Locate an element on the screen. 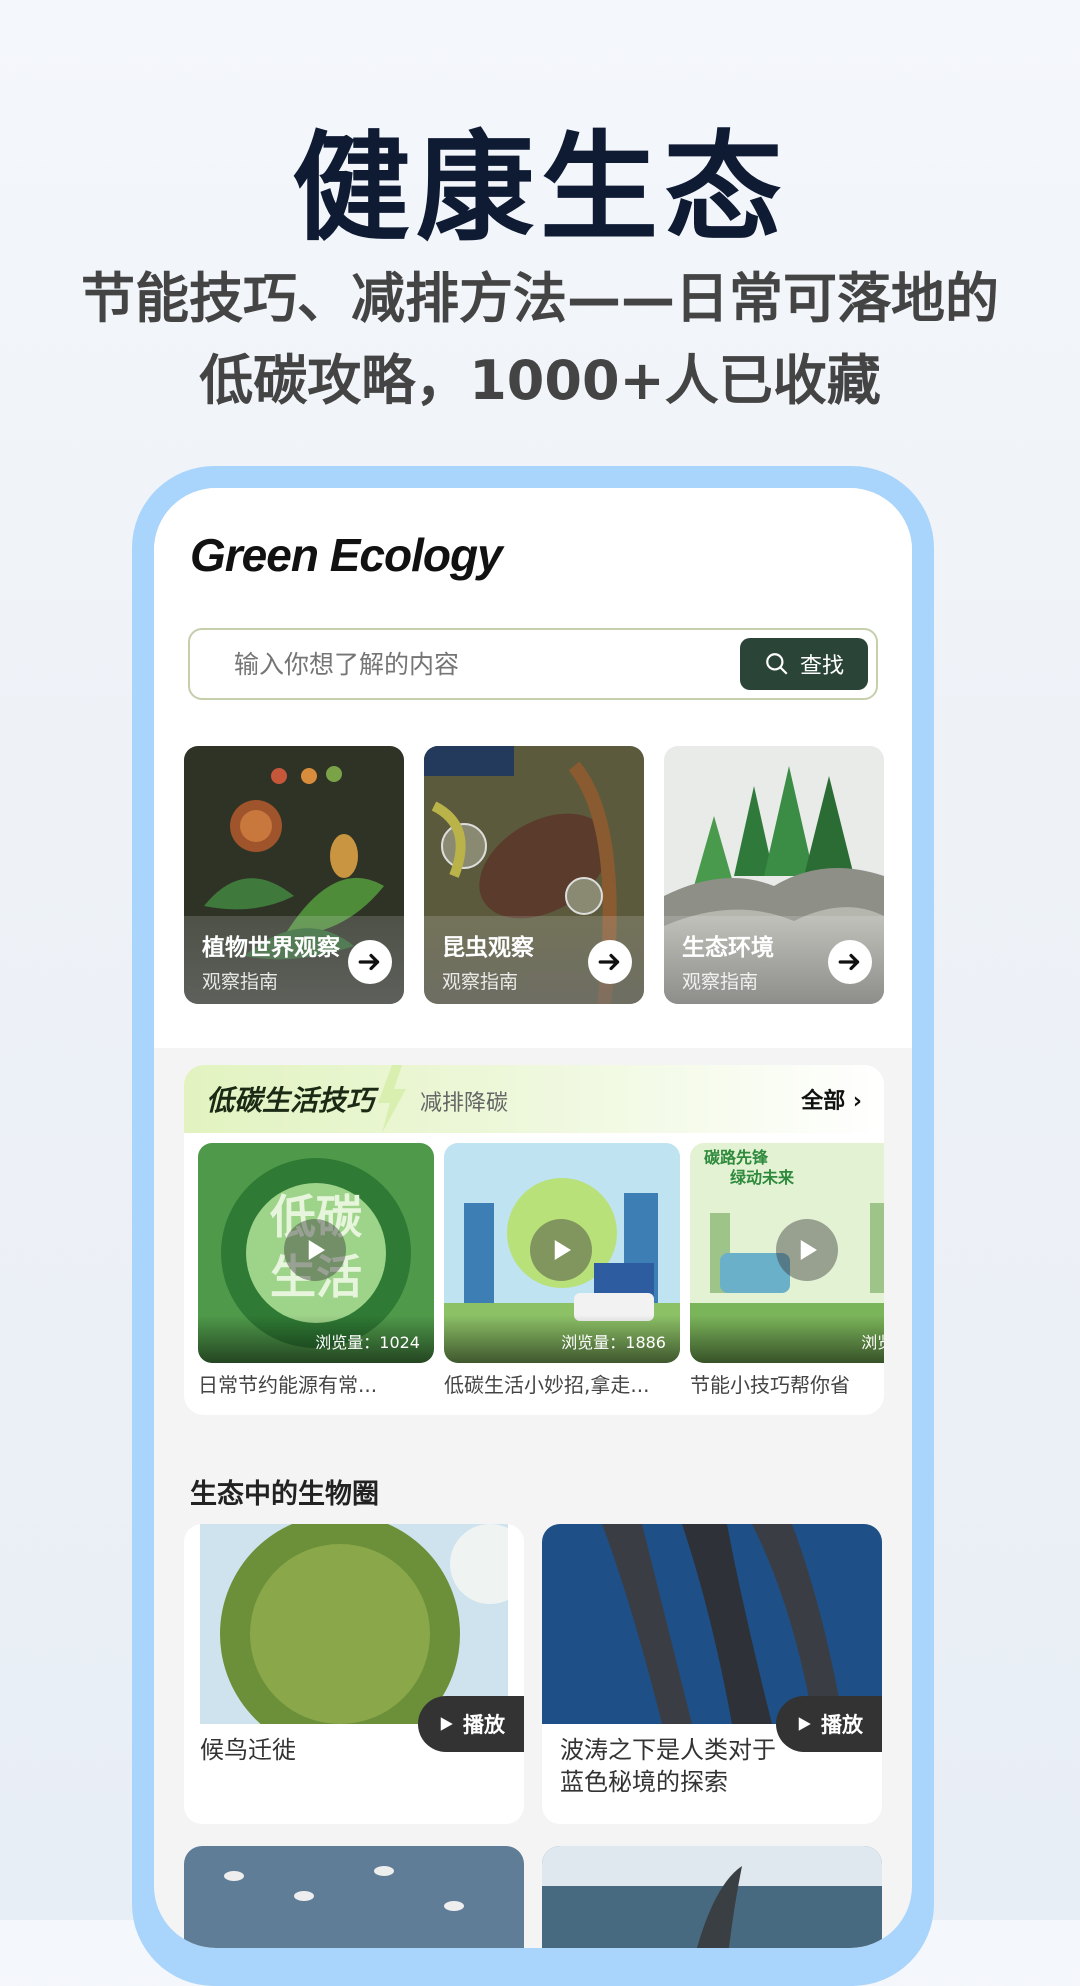  video-thumbnail: 浏览量：1886 is located at coordinates (562, 1253).